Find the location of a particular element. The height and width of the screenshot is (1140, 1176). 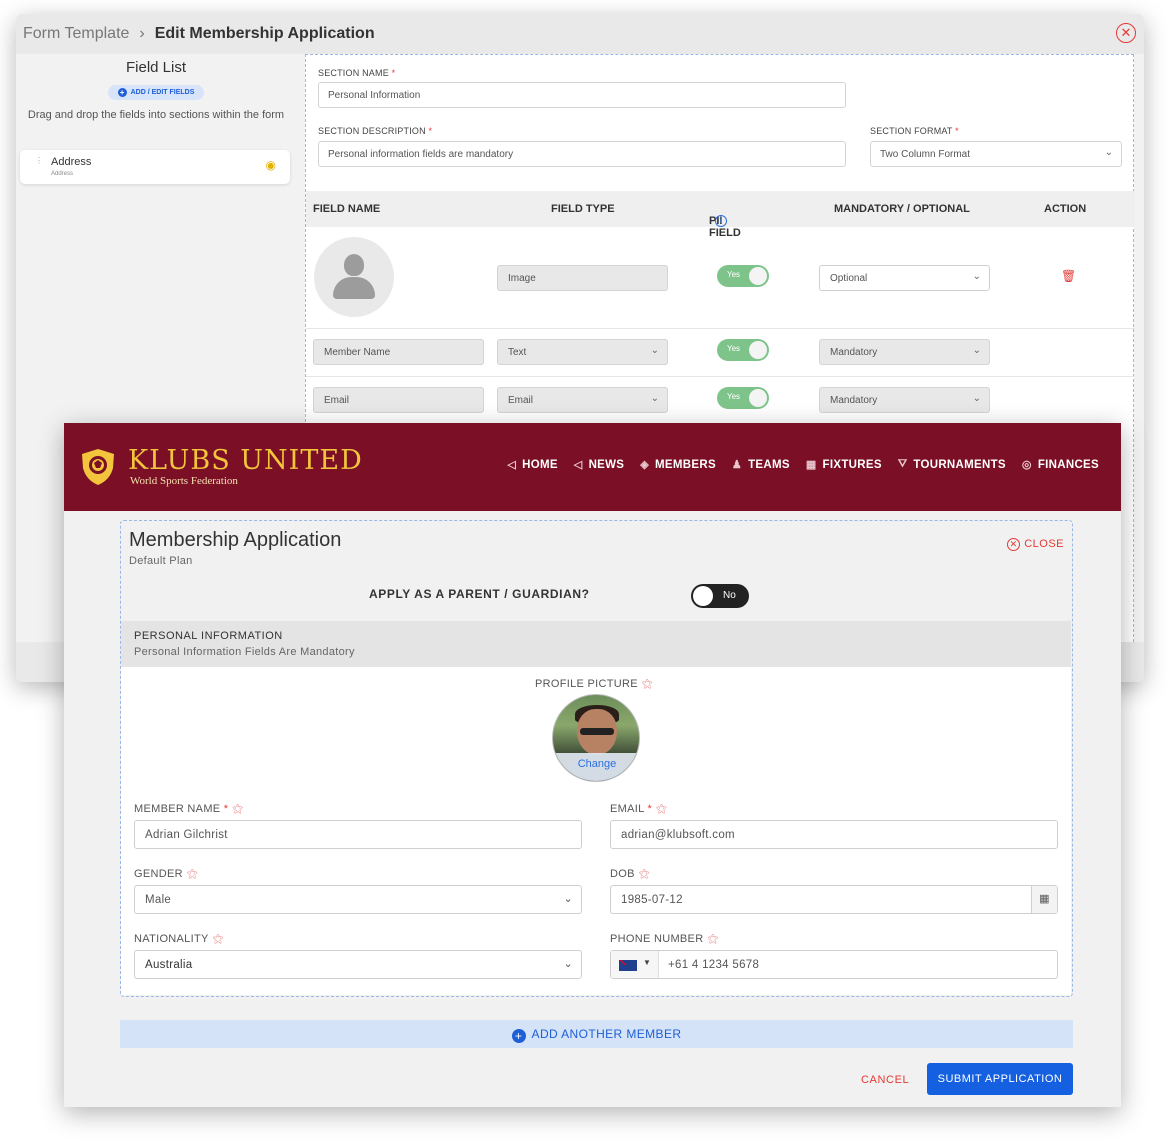

nav-news: ◁ NEWS is located at coordinates (598, 465).